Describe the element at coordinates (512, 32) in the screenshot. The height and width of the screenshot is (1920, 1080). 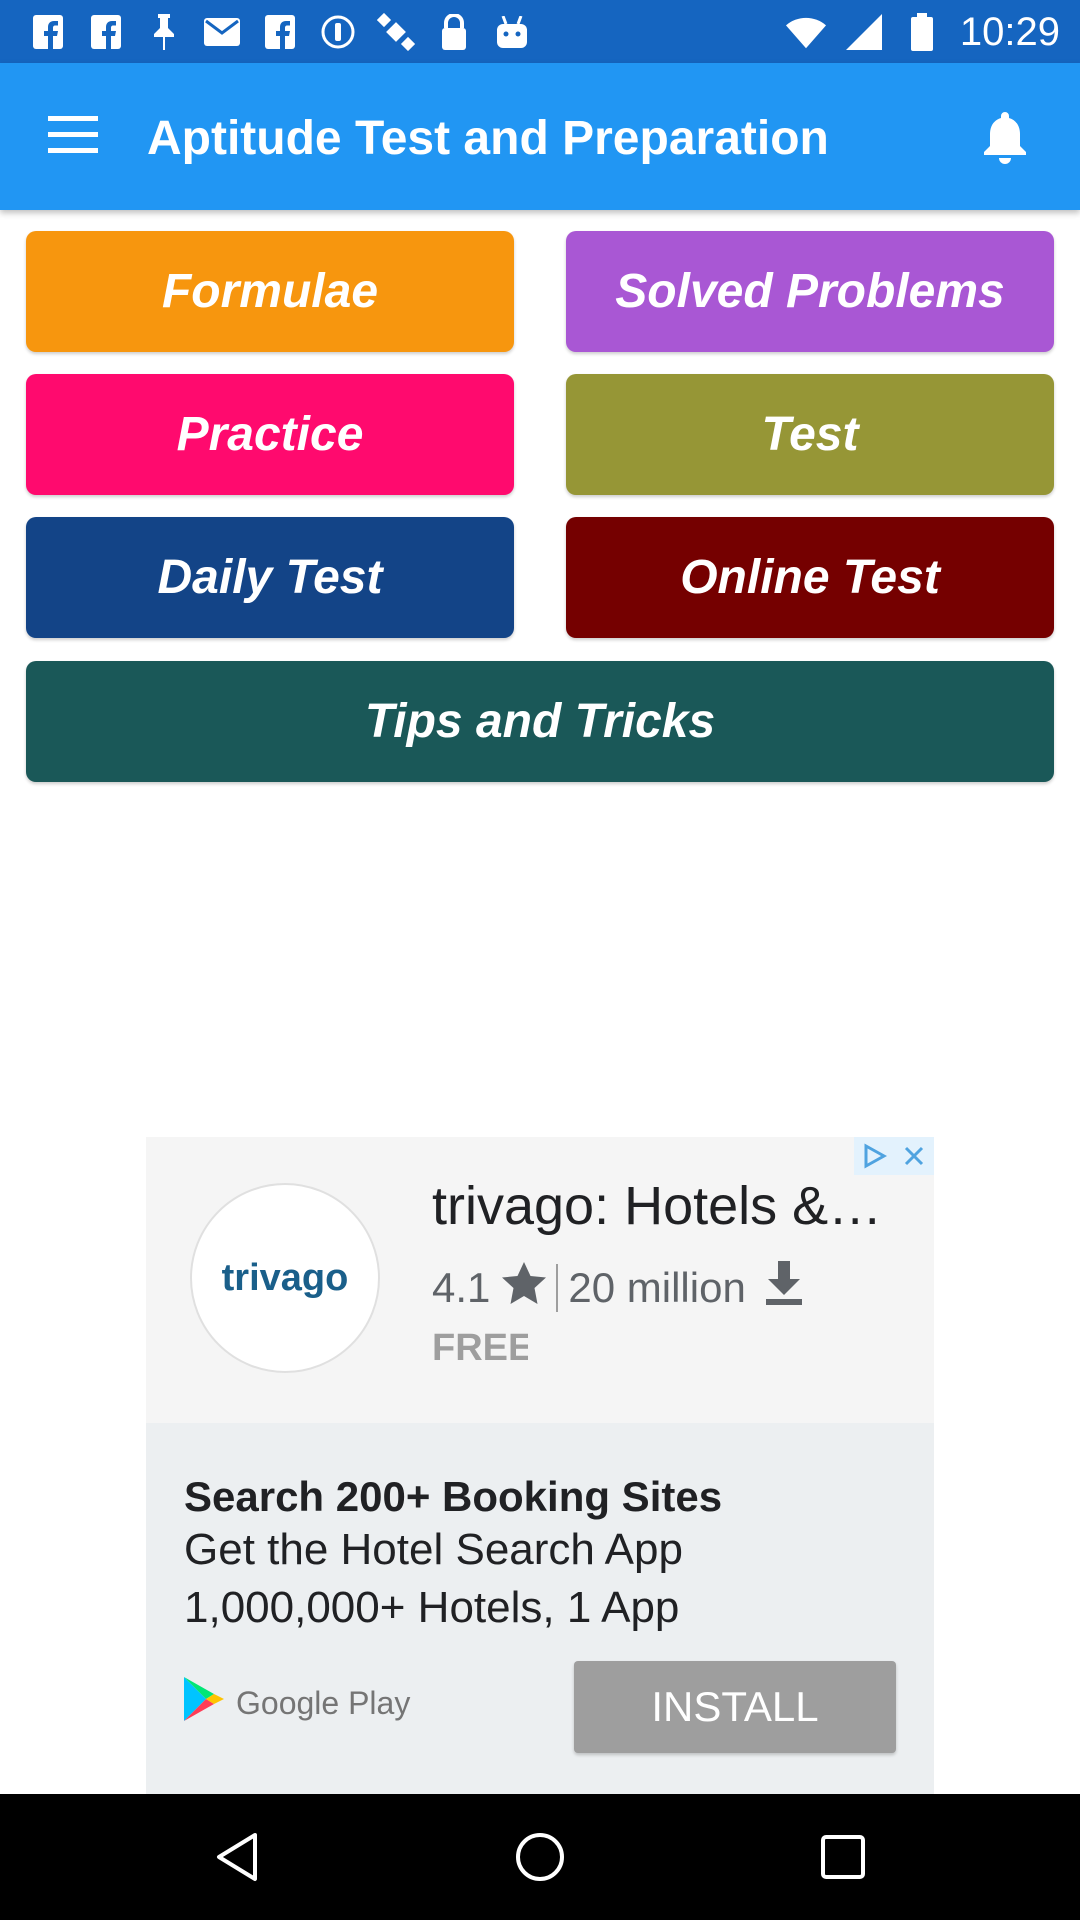
I see `android-icon` at that location.